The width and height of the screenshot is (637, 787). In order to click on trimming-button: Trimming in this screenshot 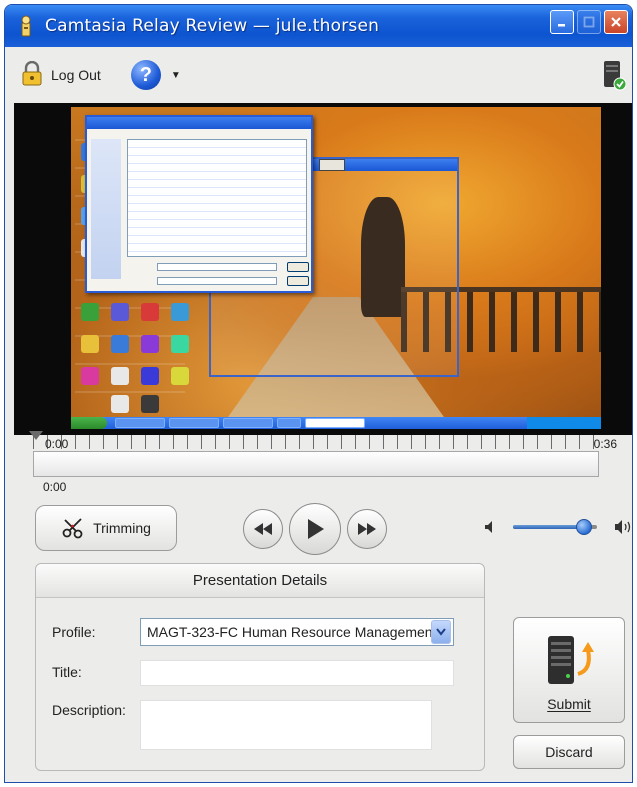, I will do `click(106, 528)`.